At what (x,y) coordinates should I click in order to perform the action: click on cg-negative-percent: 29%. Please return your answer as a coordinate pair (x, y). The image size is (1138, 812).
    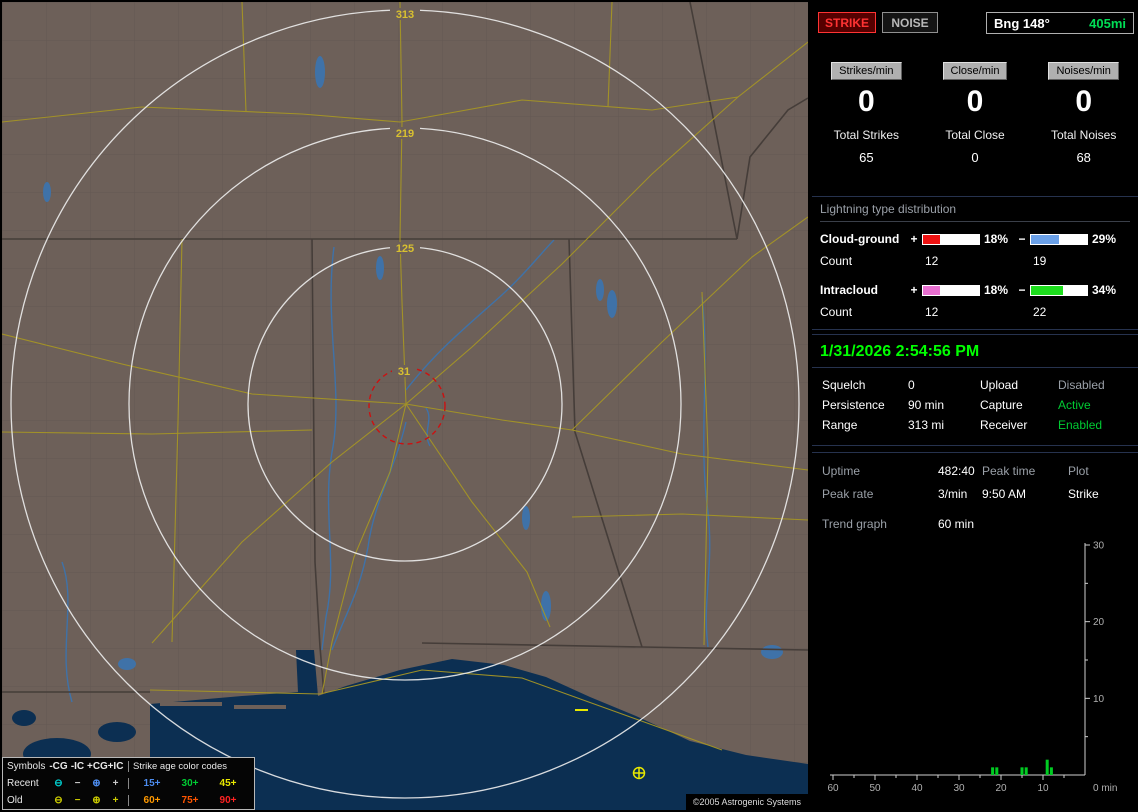
    Looking at the image, I should click on (1104, 239).